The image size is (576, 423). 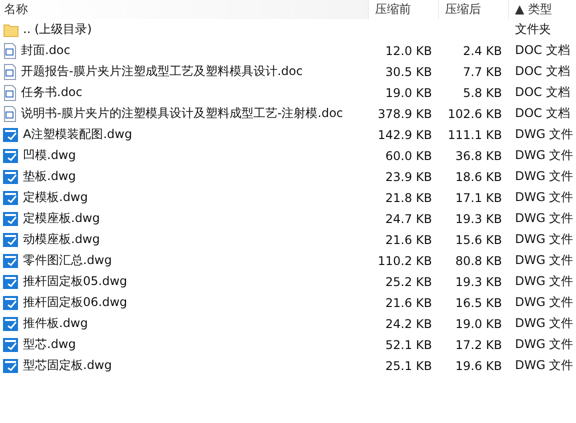 What do you see at coordinates (405, 261) in the screenshot?
I see `original-size: 110.2 KB` at bounding box center [405, 261].